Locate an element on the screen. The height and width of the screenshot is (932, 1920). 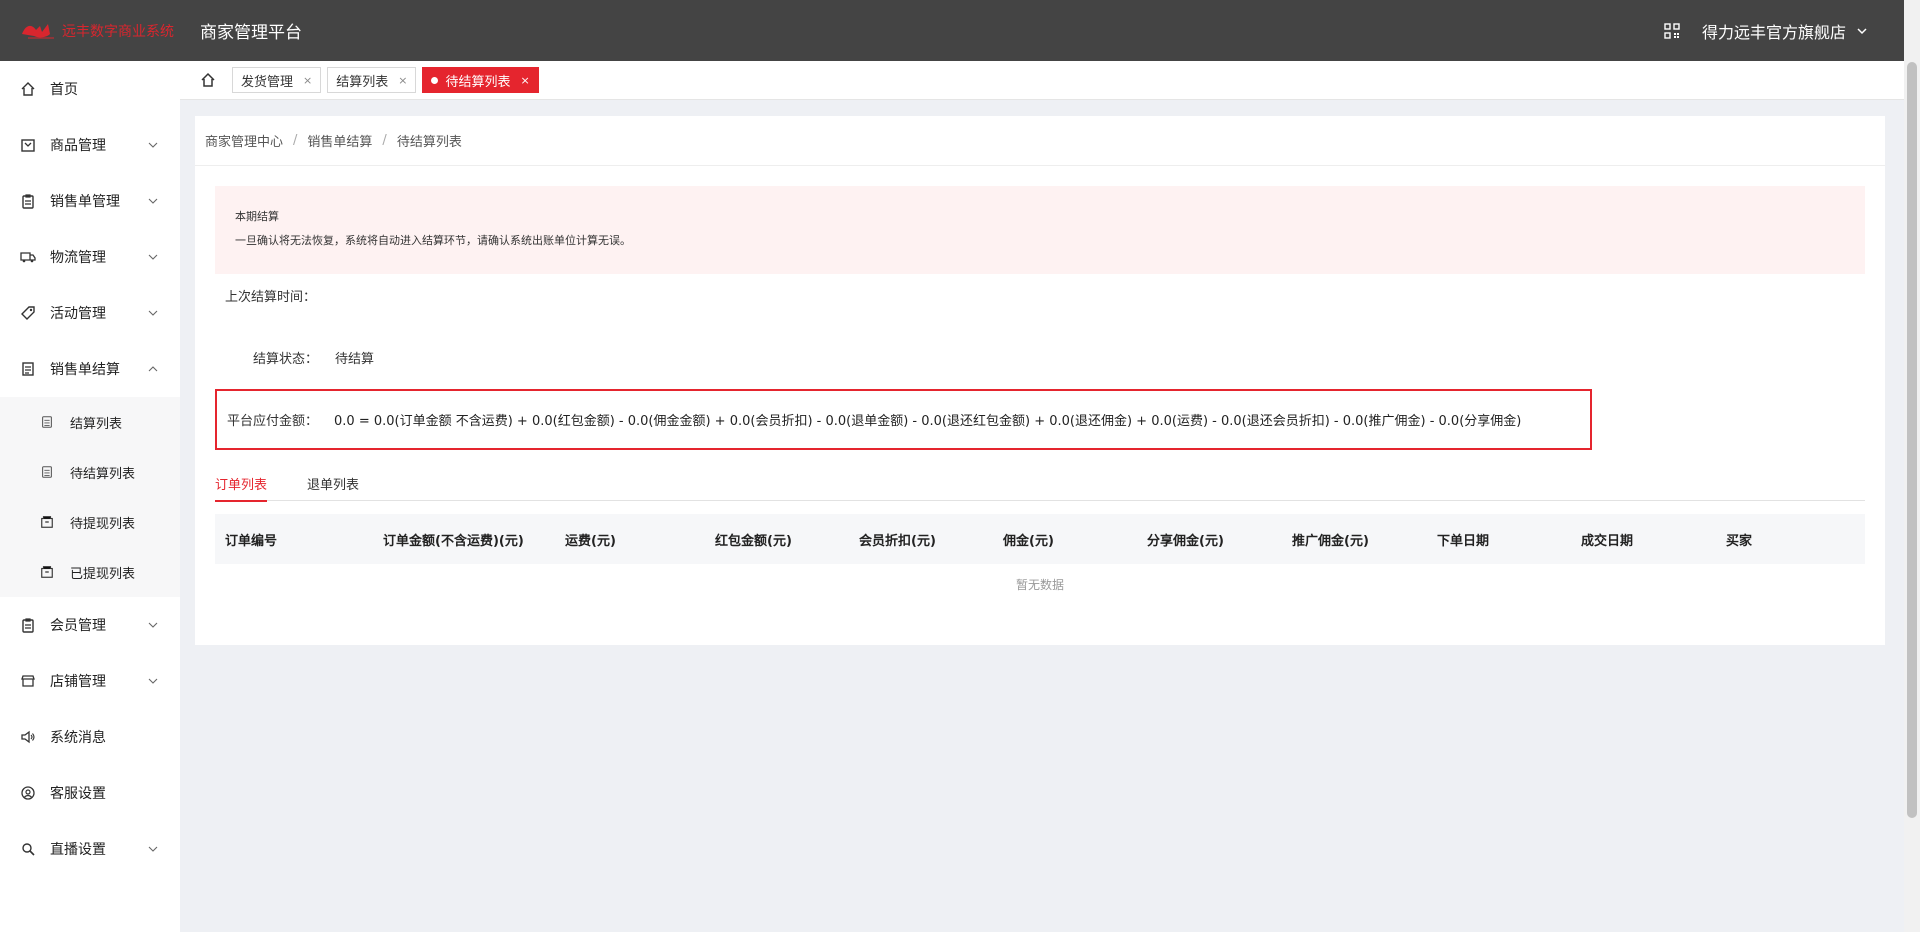
sidebar-item: 商品管理 is located at coordinates (90, 145).